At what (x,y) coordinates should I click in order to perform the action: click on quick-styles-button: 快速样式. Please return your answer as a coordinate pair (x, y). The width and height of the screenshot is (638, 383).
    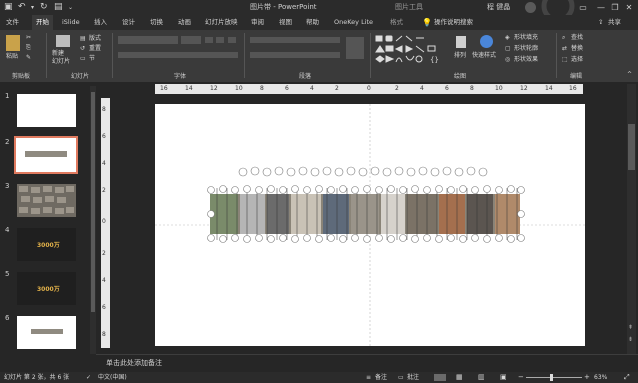
    Looking at the image, I should click on (484, 56).